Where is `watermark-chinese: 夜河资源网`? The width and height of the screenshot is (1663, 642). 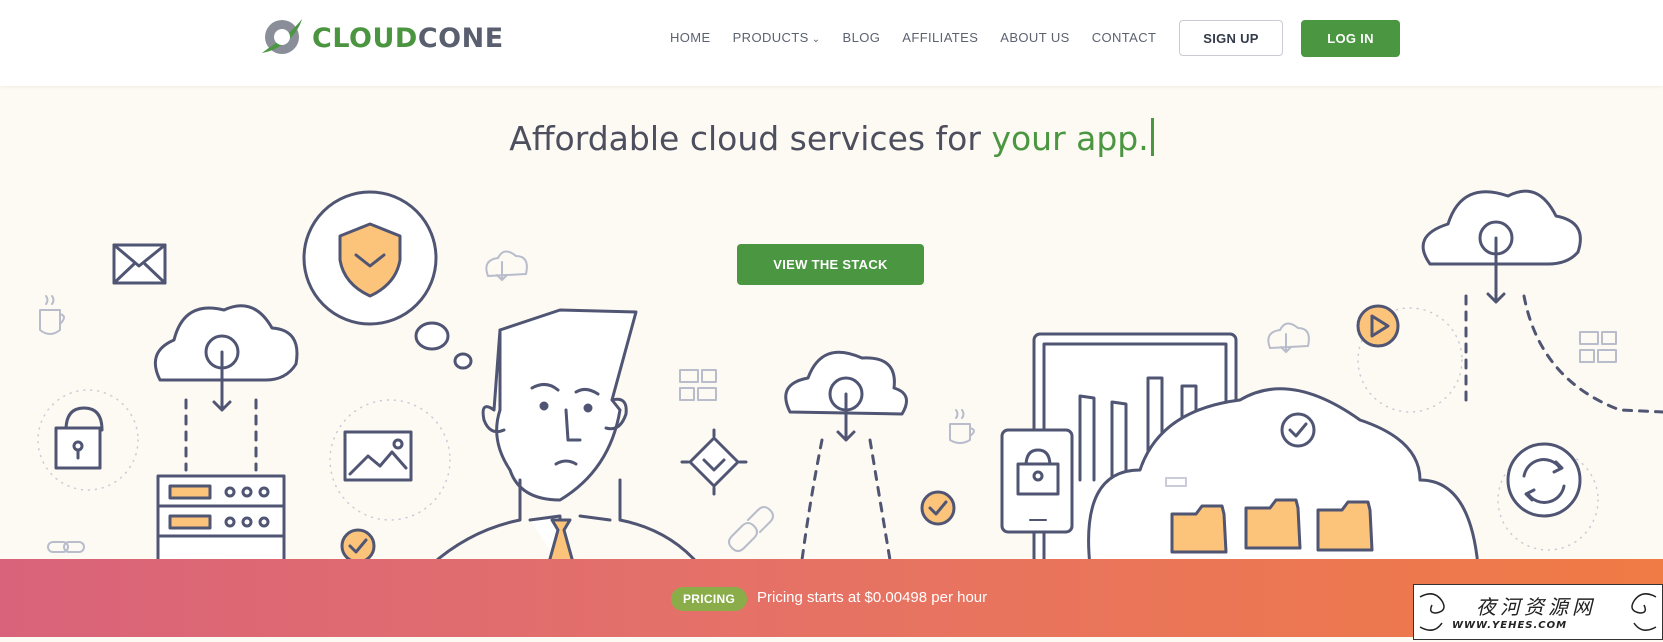 watermark-chinese: 夜河资源网 is located at coordinates (1536, 607).